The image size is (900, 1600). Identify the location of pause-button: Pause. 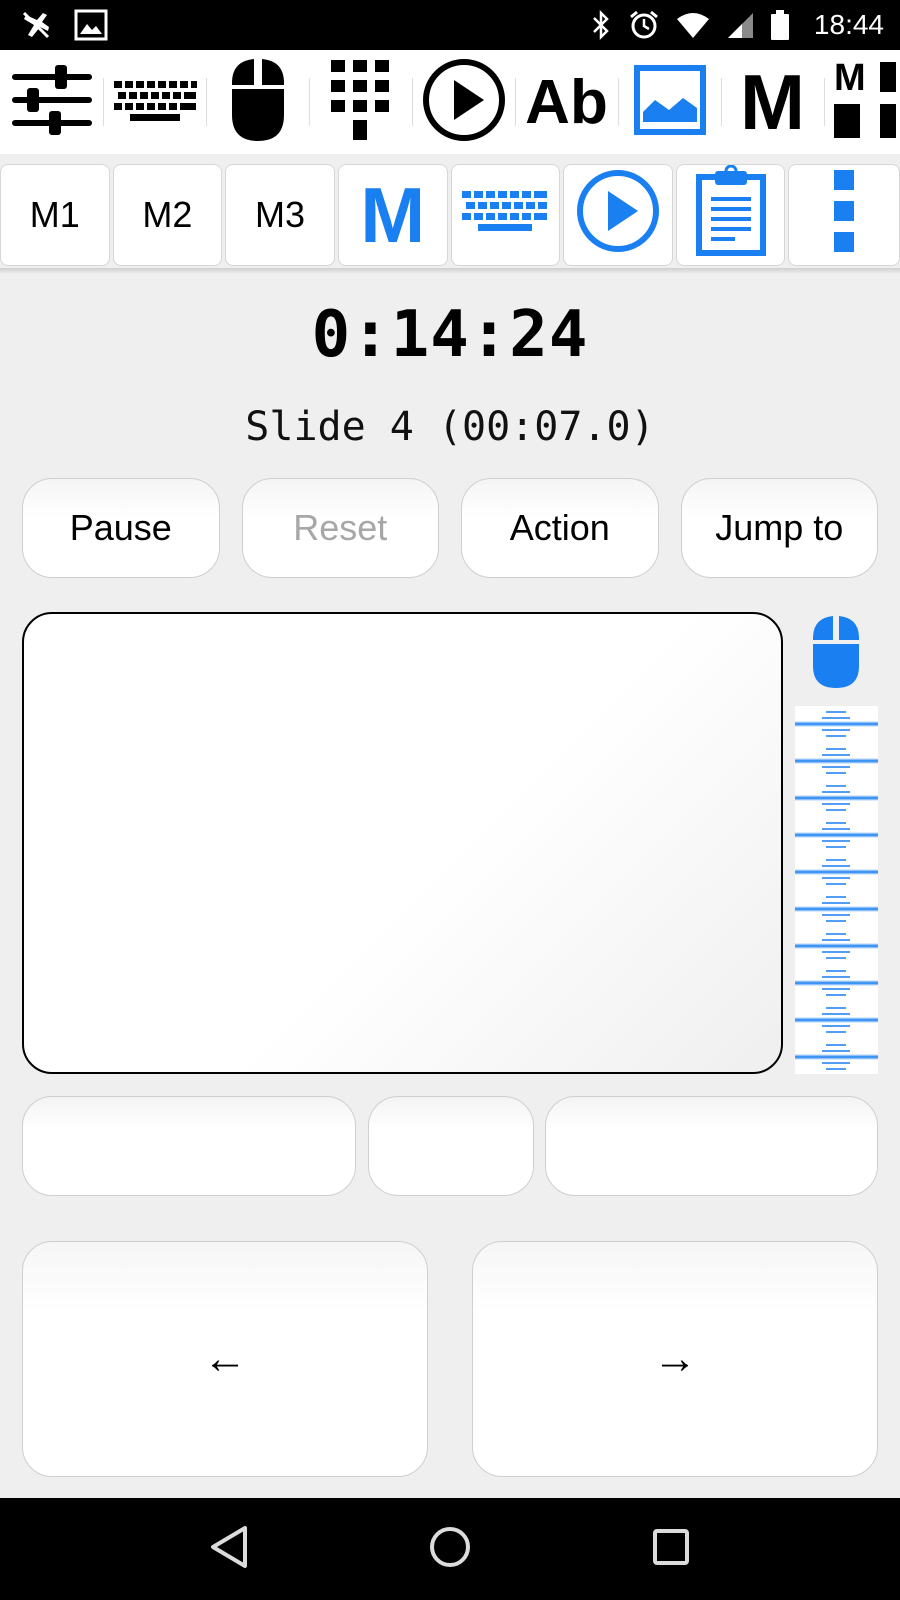
(121, 528).